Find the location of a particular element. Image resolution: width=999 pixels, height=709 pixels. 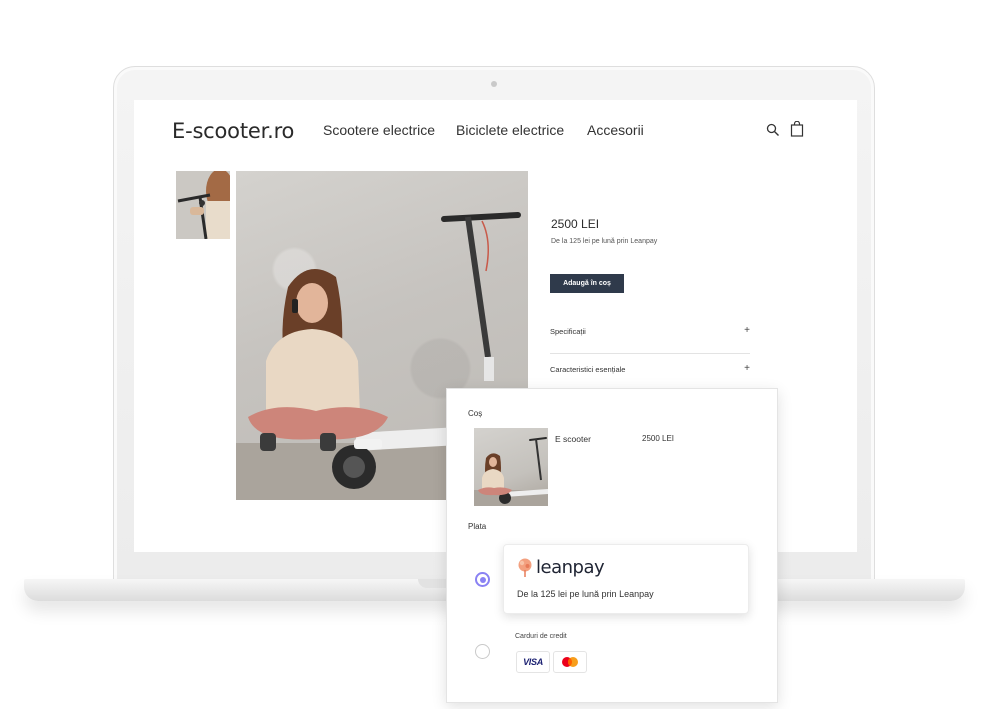

accordion-divider is located at coordinates (650, 353).